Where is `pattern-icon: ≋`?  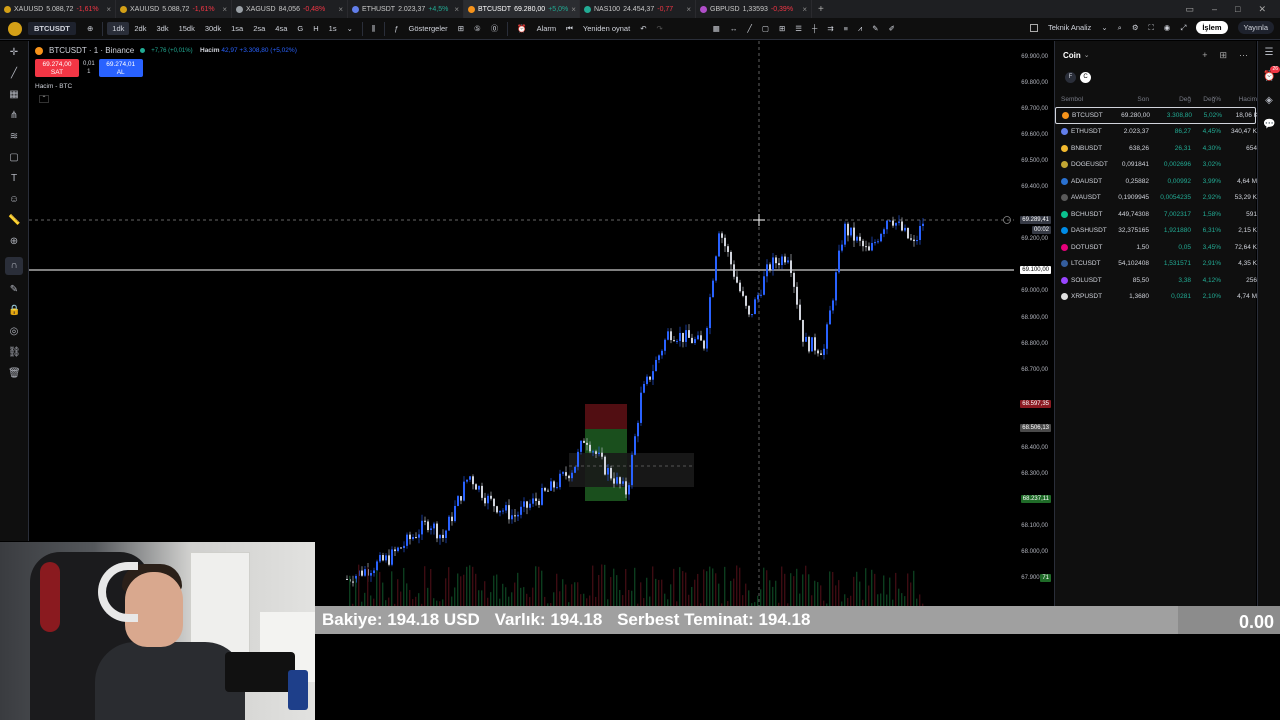
pattern-icon: ≋ is located at coordinates (14, 137).